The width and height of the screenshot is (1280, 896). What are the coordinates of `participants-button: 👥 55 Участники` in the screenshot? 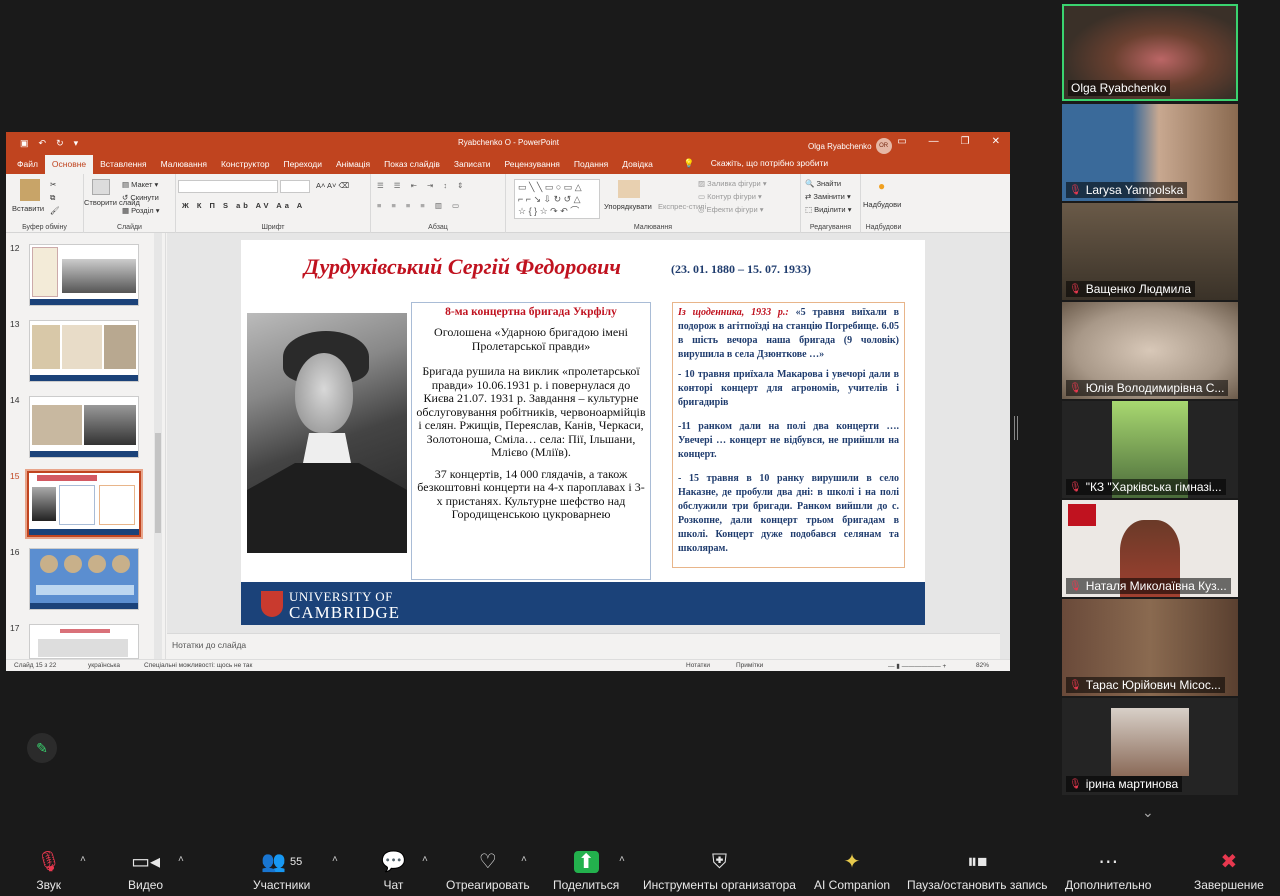 It's located at (281, 871).